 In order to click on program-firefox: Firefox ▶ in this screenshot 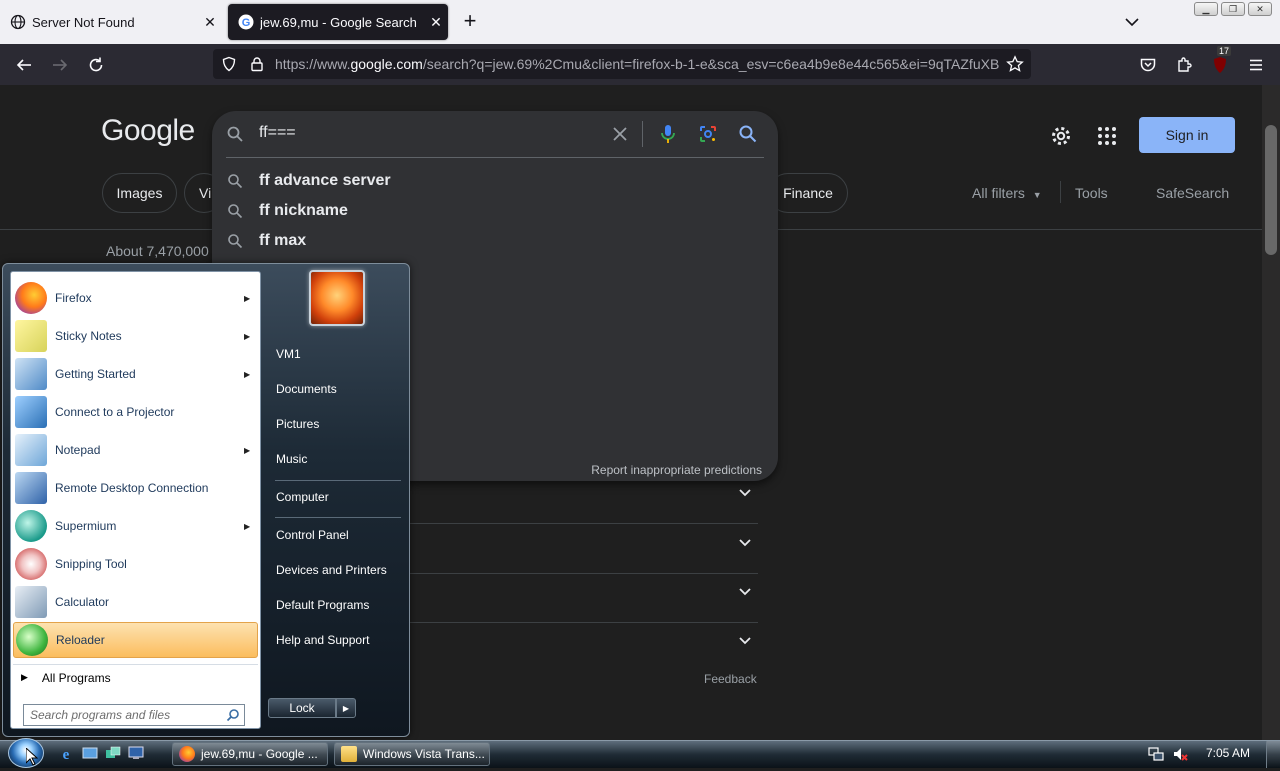, I will do `click(135, 298)`.